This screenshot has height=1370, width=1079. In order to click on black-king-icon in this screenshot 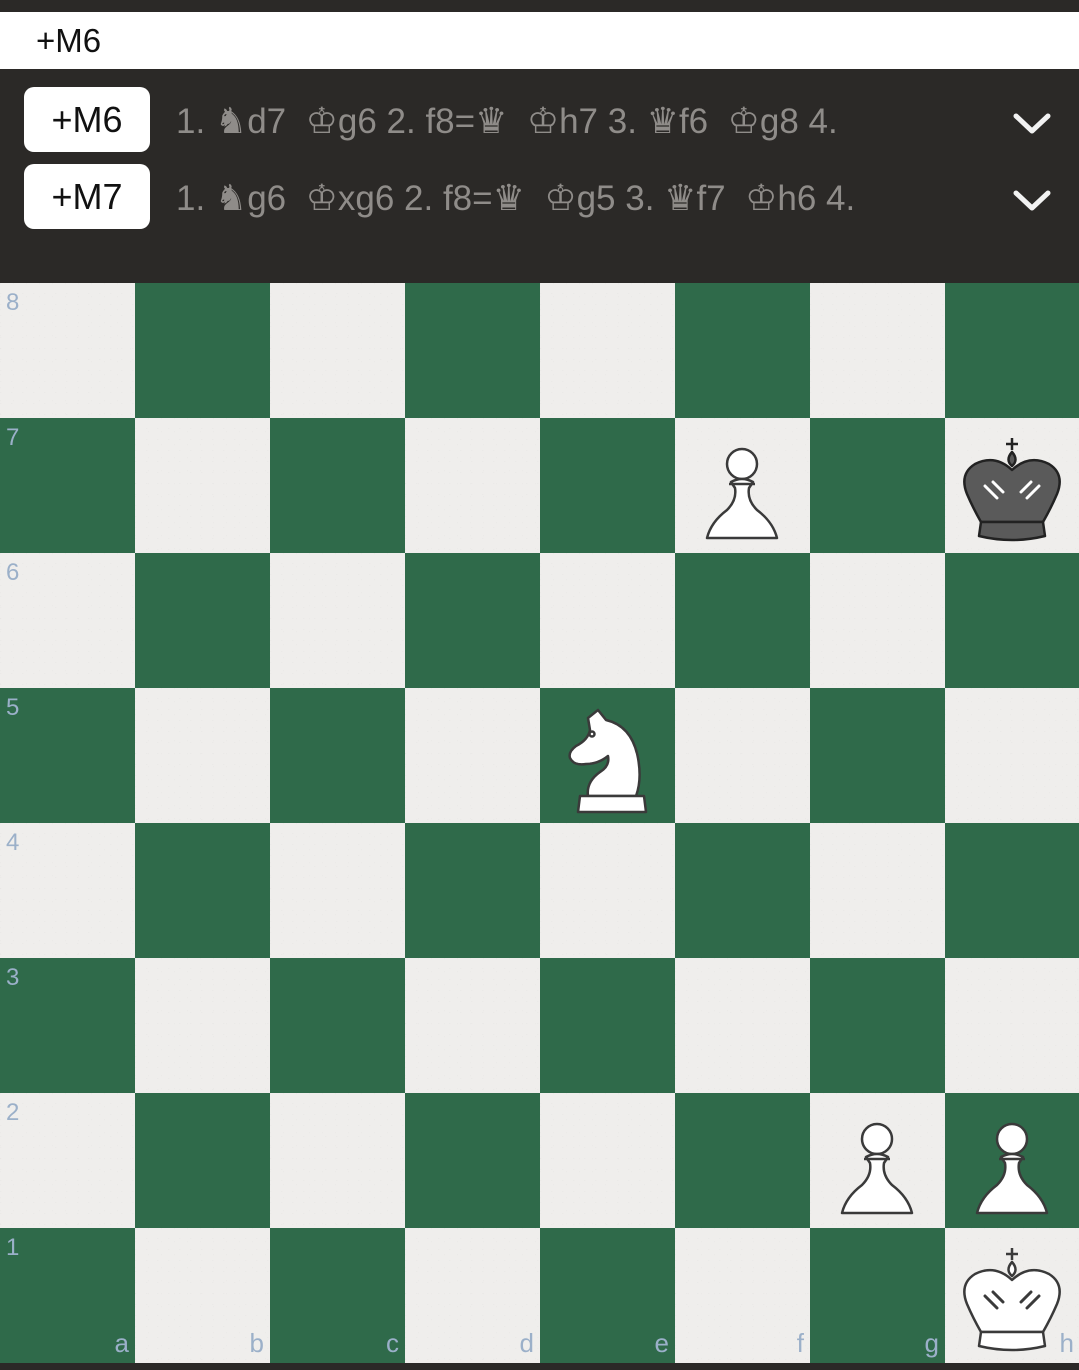, I will do `click(1012, 485)`.